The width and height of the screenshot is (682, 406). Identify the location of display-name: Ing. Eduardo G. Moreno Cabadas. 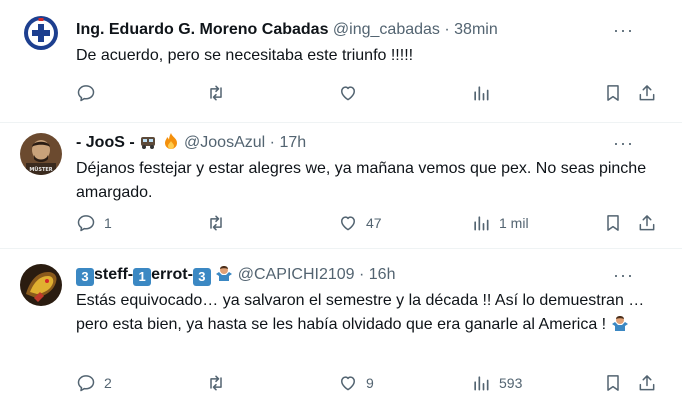
(202, 29).